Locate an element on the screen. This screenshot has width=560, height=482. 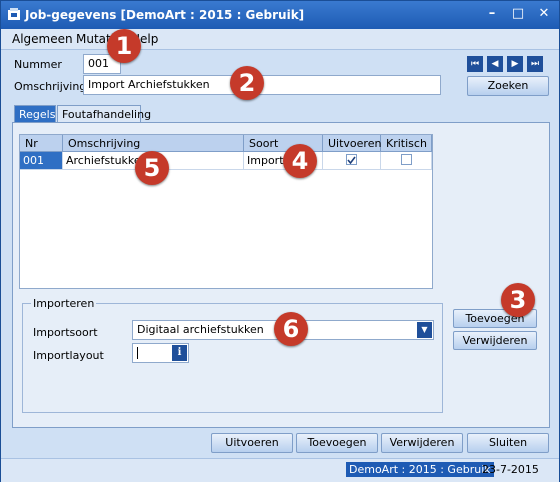
toevoegen-button: Toevoegen is located at coordinates (337, 443).